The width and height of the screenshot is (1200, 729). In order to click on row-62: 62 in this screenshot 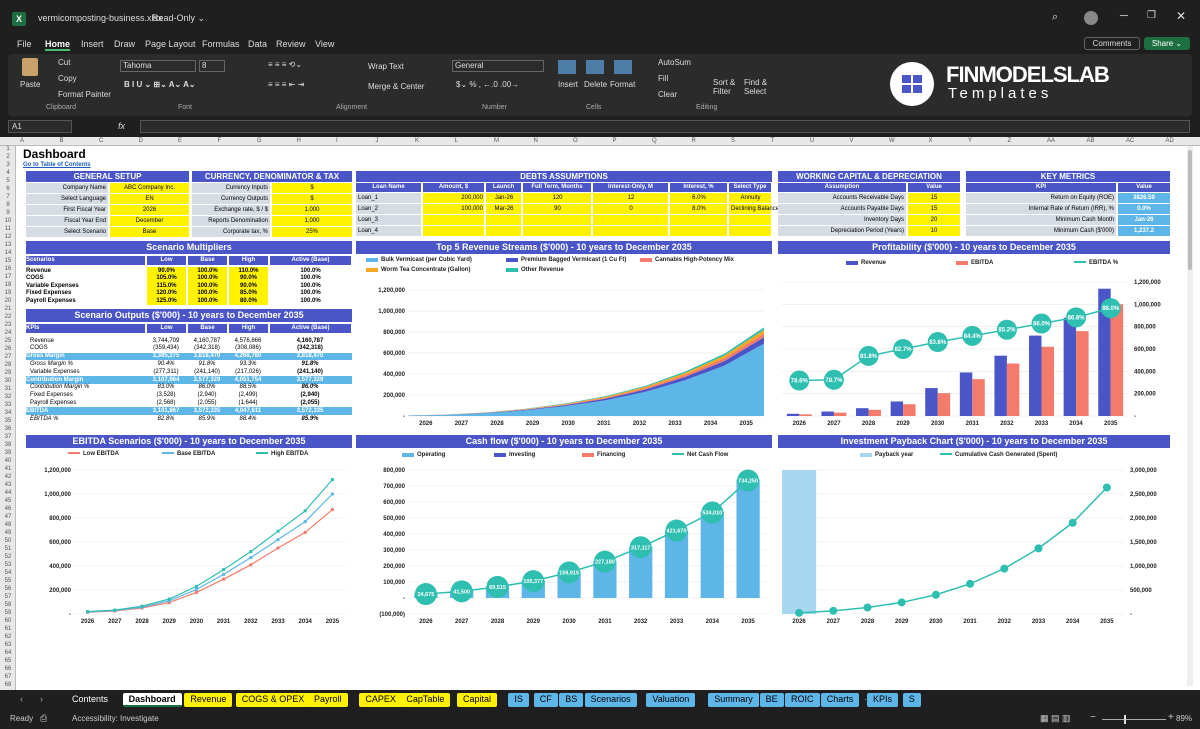, I will do `click(8, 637)`.